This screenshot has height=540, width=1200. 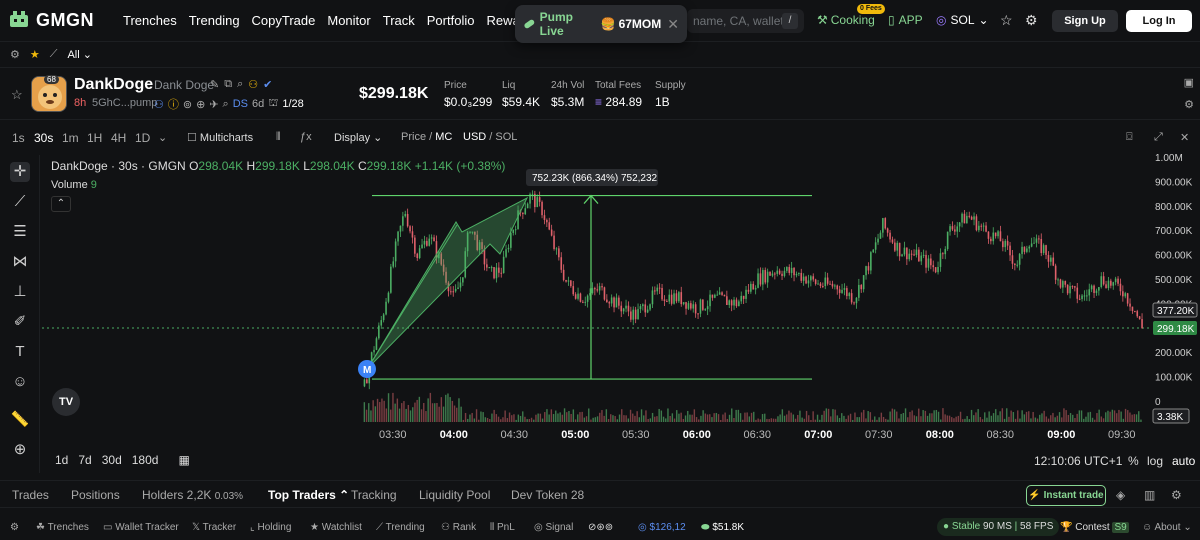 I want to click on pump-live-popup: Pump Live 🍔 67MOM ✕, so click(x=601, y=24).